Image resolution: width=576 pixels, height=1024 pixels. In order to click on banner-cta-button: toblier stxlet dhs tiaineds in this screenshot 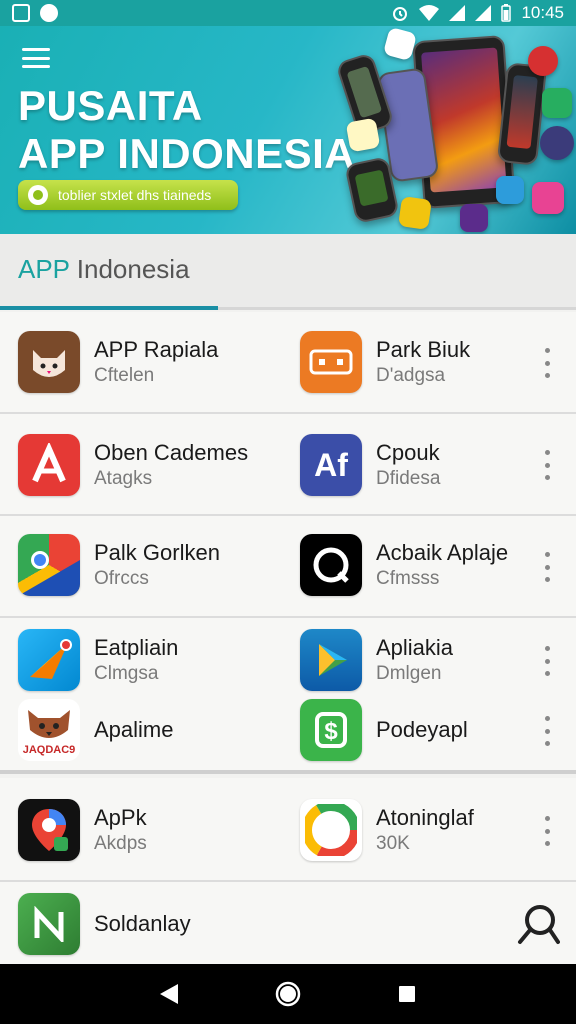, I will do `click(128, 195)`.